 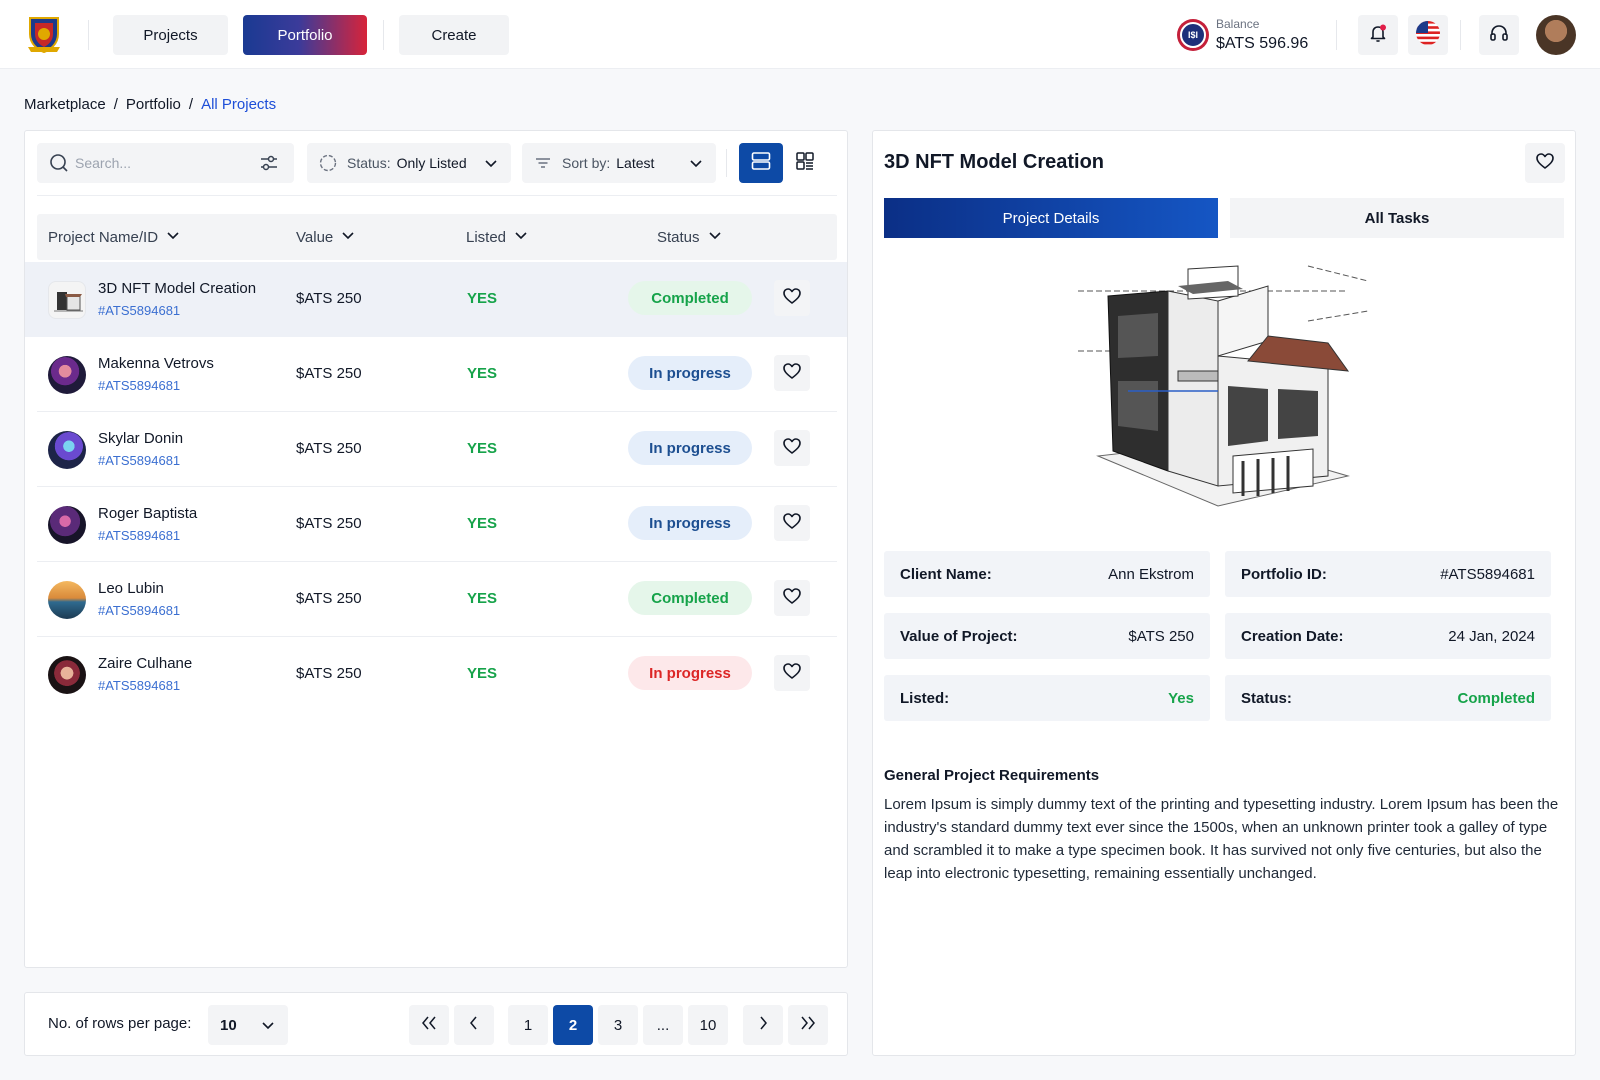 I want to click on column-header-value: Value, so click(x=325, y=237).